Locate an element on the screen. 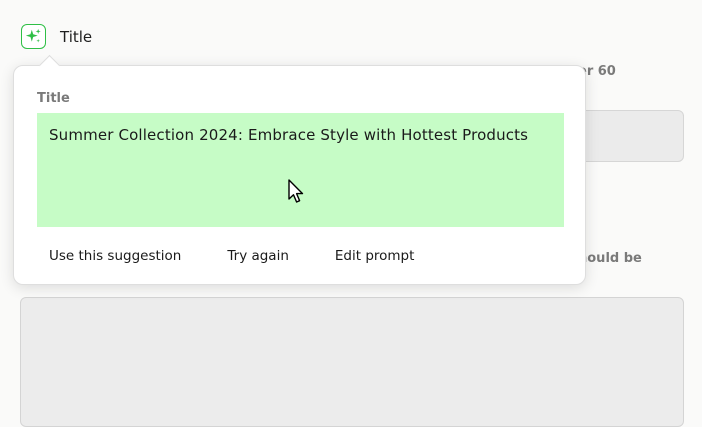 The image size is (702, 427). field-label: Title is located at coordinates (76, 37).